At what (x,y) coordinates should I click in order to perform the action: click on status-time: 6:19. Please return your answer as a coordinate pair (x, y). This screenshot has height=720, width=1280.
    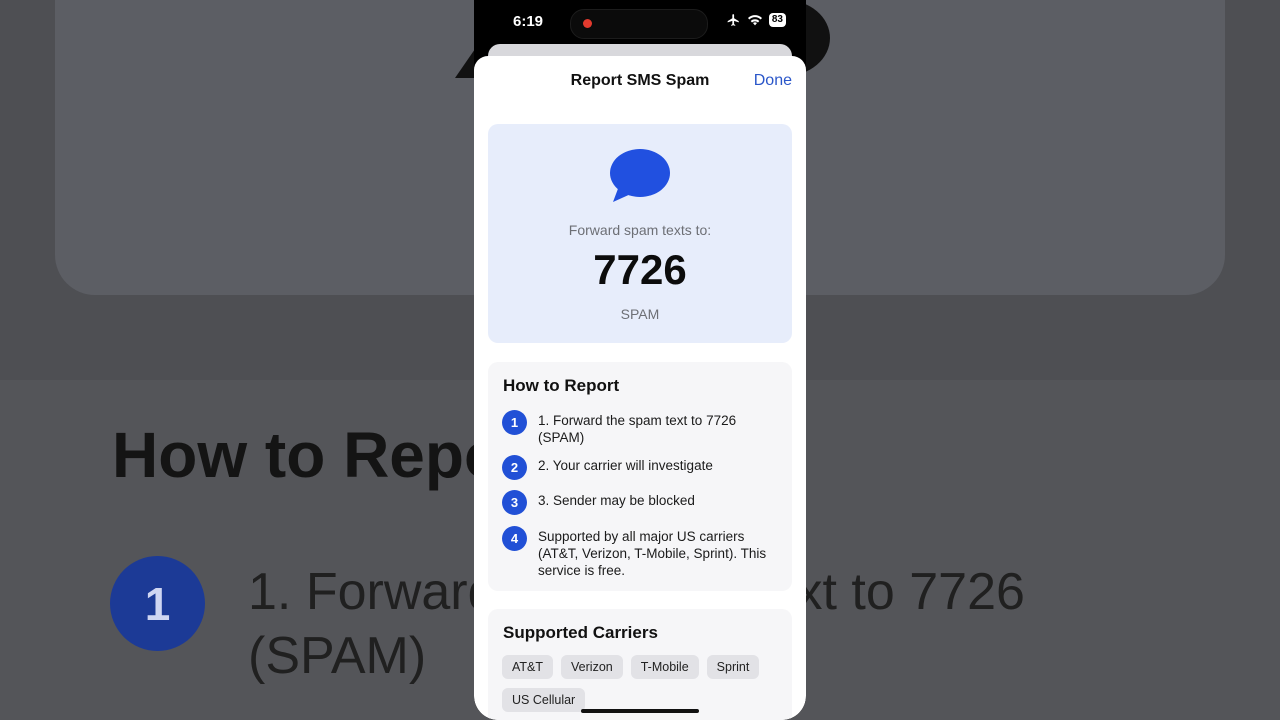
    Looking at the image, I should click on (528, 21).